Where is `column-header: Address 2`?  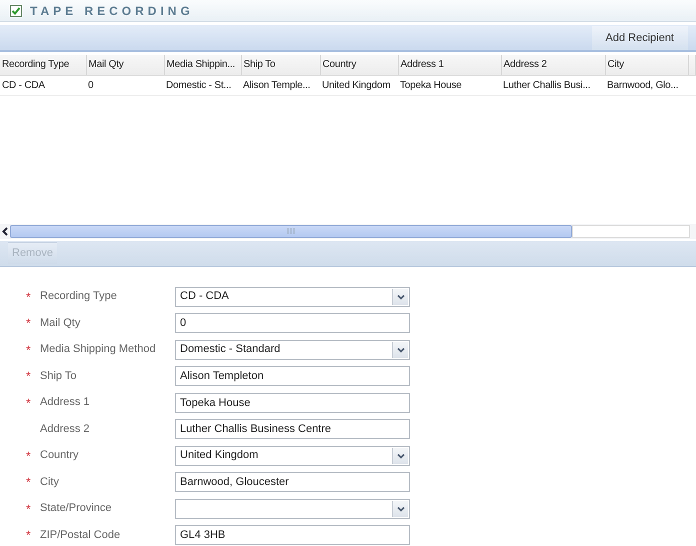 column-header: Address 2 is located at coordinates (553, 65).